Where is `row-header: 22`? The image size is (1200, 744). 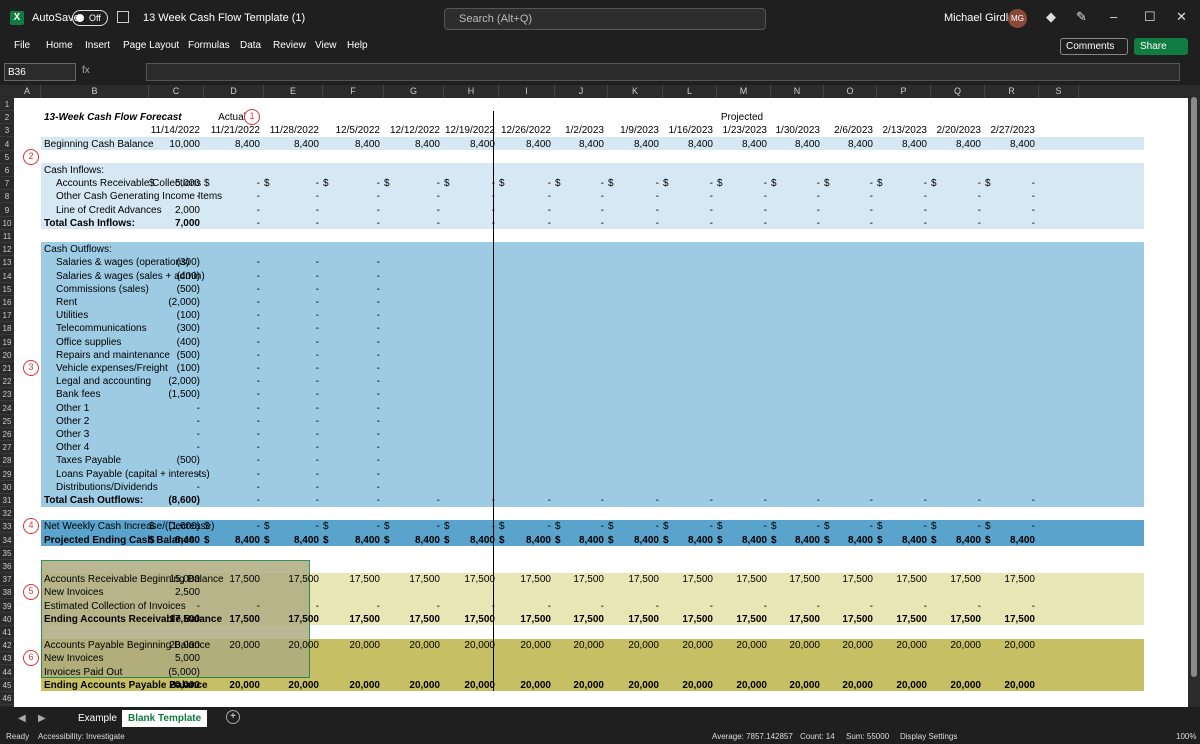 row-header: 22 is located at coordinates (7, 382).